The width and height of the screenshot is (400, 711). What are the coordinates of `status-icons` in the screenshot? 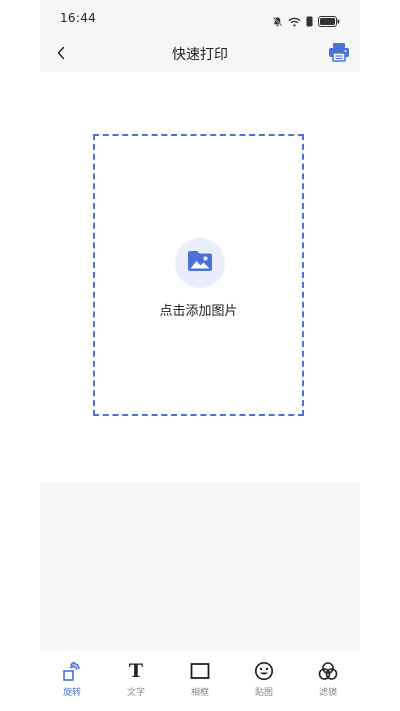 It's located at (306, 21).